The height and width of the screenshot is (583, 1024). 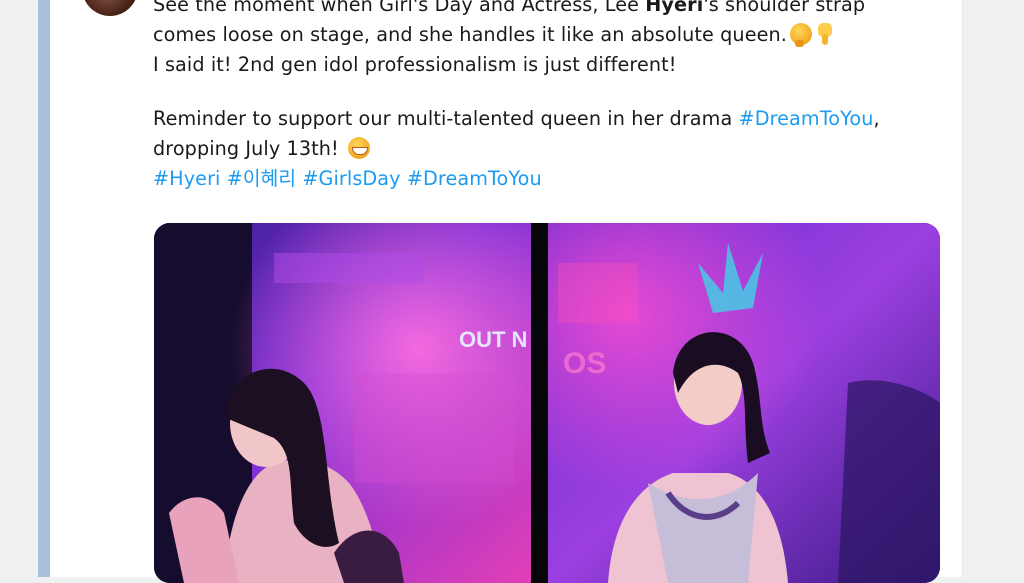 I want to click on hashtag-row: #Hyeri #이혜리 #GirlsDay #DreamToYou, so click(x=553, y=179).